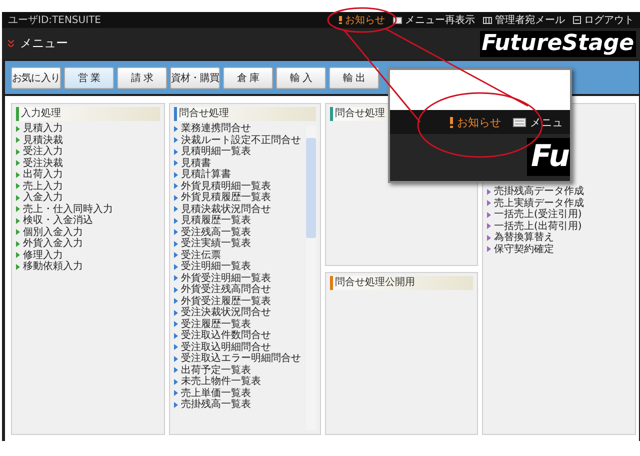  What do you see at coordinates (226, 347) in the screenshot?
I see `menu-link: 受注取込明細問合せ` at bounding box center [226, 347].